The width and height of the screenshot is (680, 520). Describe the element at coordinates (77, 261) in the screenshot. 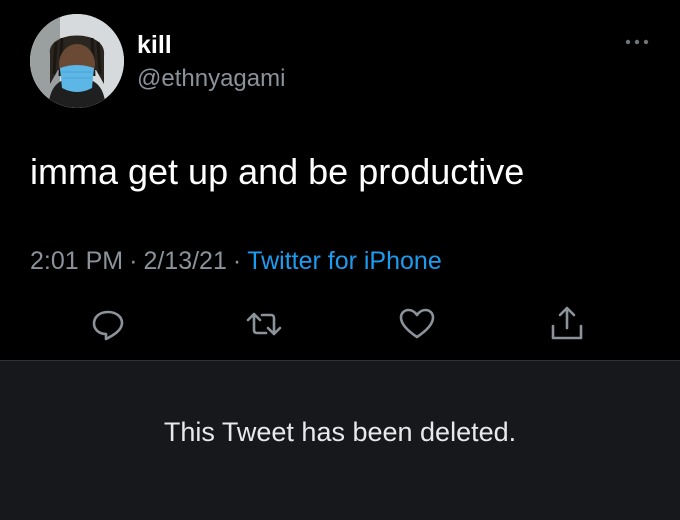

I see `tweet-time: 2:01 PM` at that location.